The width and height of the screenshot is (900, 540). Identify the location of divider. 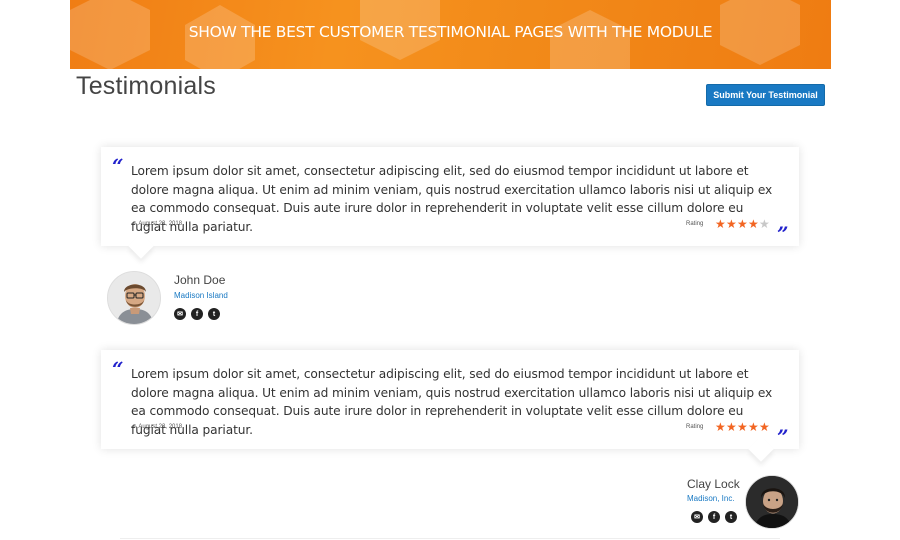
(450, 538).